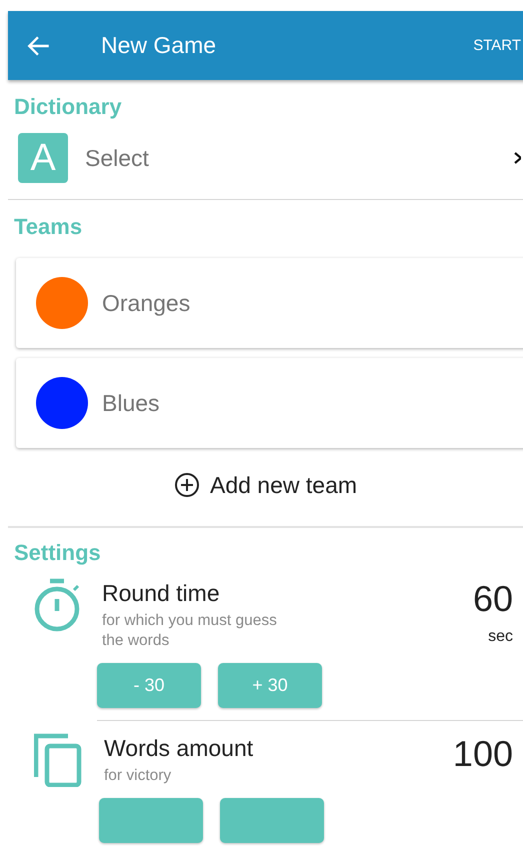 The image size is (523, 861). I want to click on section-heading: Teams, so click(48, 227).